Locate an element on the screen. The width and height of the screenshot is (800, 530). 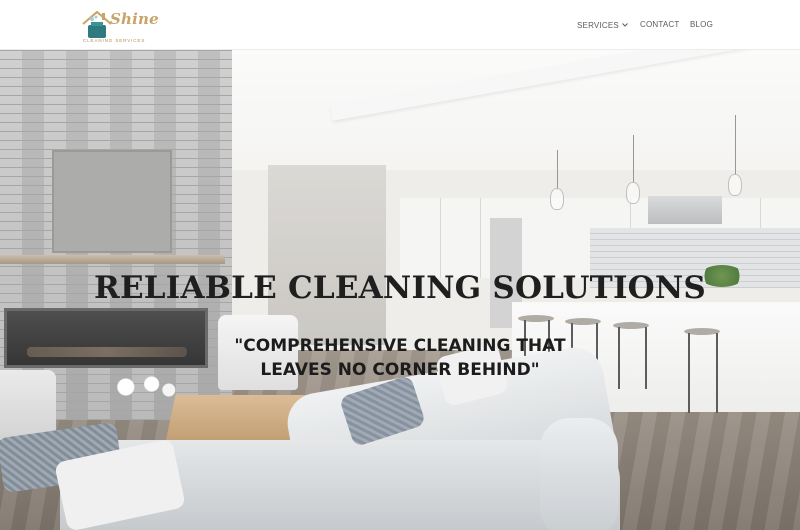
nav-item-services: SERVICES is located at coordinates (602, 25).